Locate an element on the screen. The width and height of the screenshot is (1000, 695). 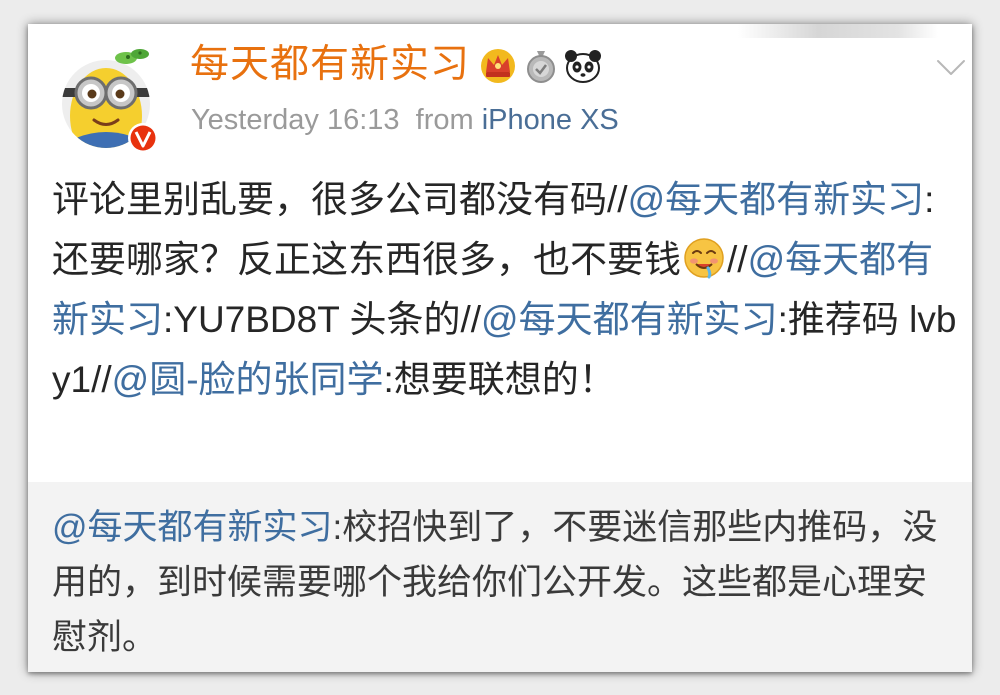
drooling-face-icon is located at coordinates (704, 258).